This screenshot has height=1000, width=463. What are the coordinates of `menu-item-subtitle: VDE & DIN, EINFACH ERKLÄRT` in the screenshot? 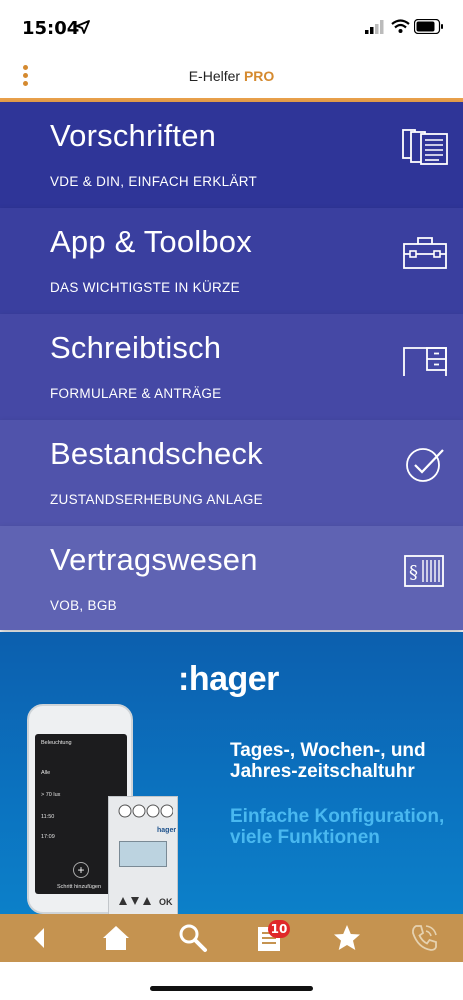 It's located at (154, 181).